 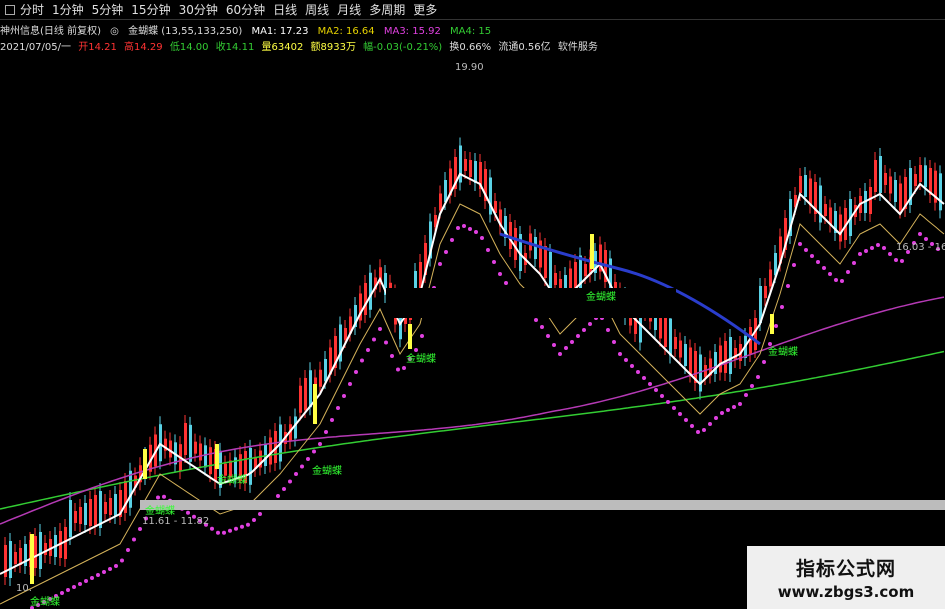 I want to click on peak-price-label: 19.90, so click(x=469, y=67).